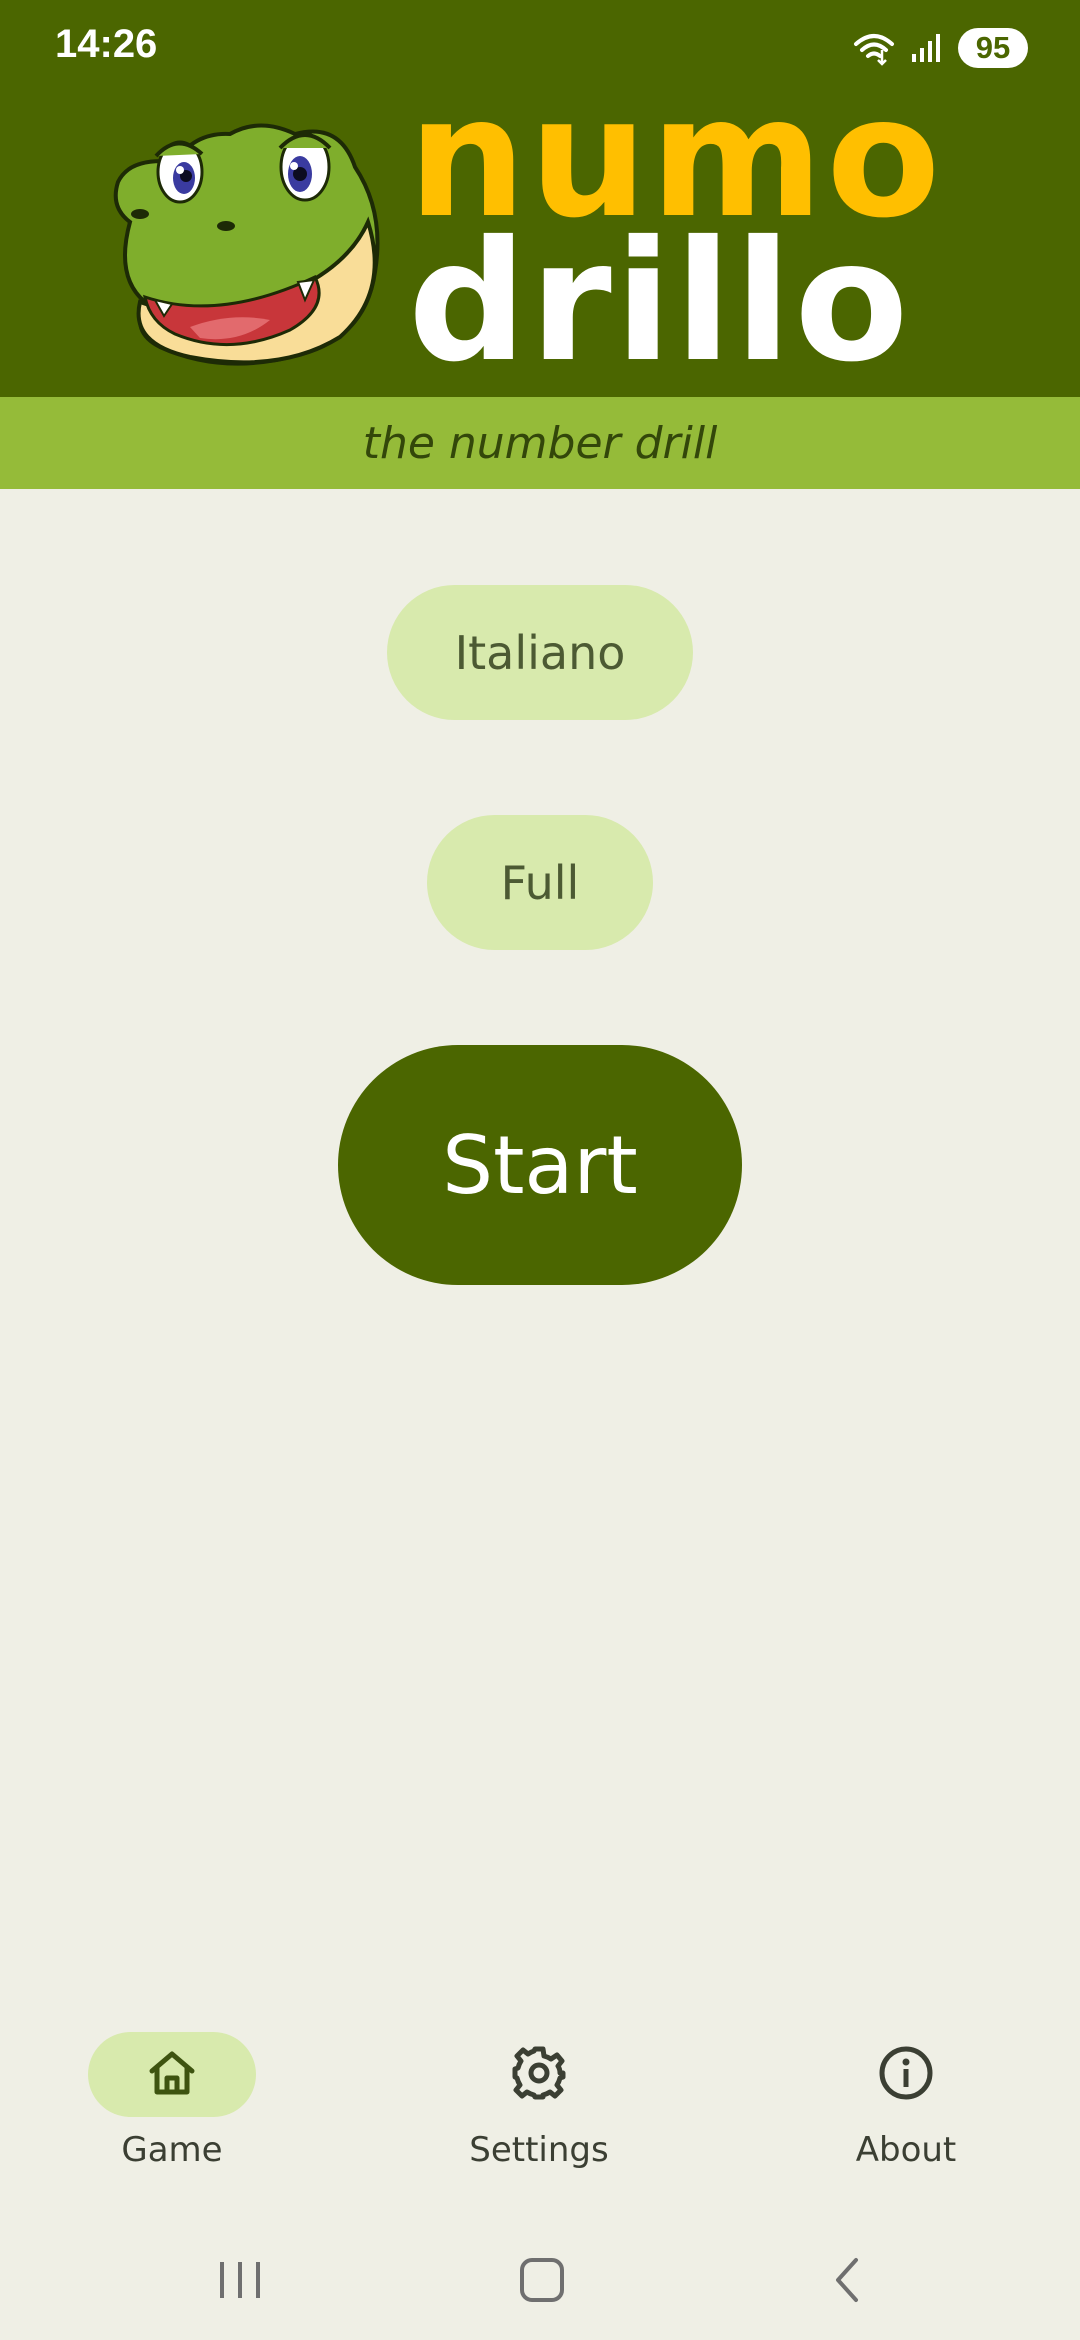 This screenshot has height=2340, width=1080. I want to click on bottom-navigation: Game Settings About, so click(540, 2100).